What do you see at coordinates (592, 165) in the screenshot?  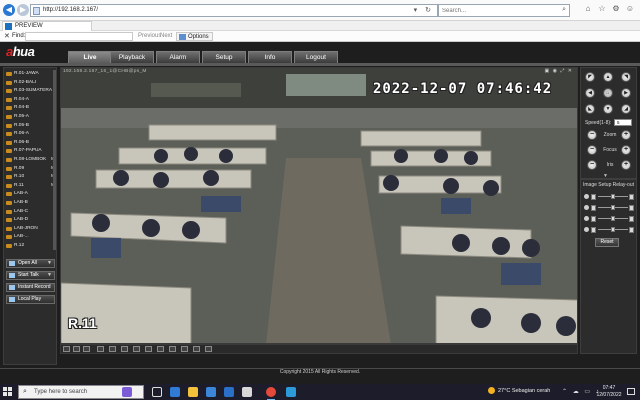 I see `iris-minus-button: −` at bounding box center [592, 165].